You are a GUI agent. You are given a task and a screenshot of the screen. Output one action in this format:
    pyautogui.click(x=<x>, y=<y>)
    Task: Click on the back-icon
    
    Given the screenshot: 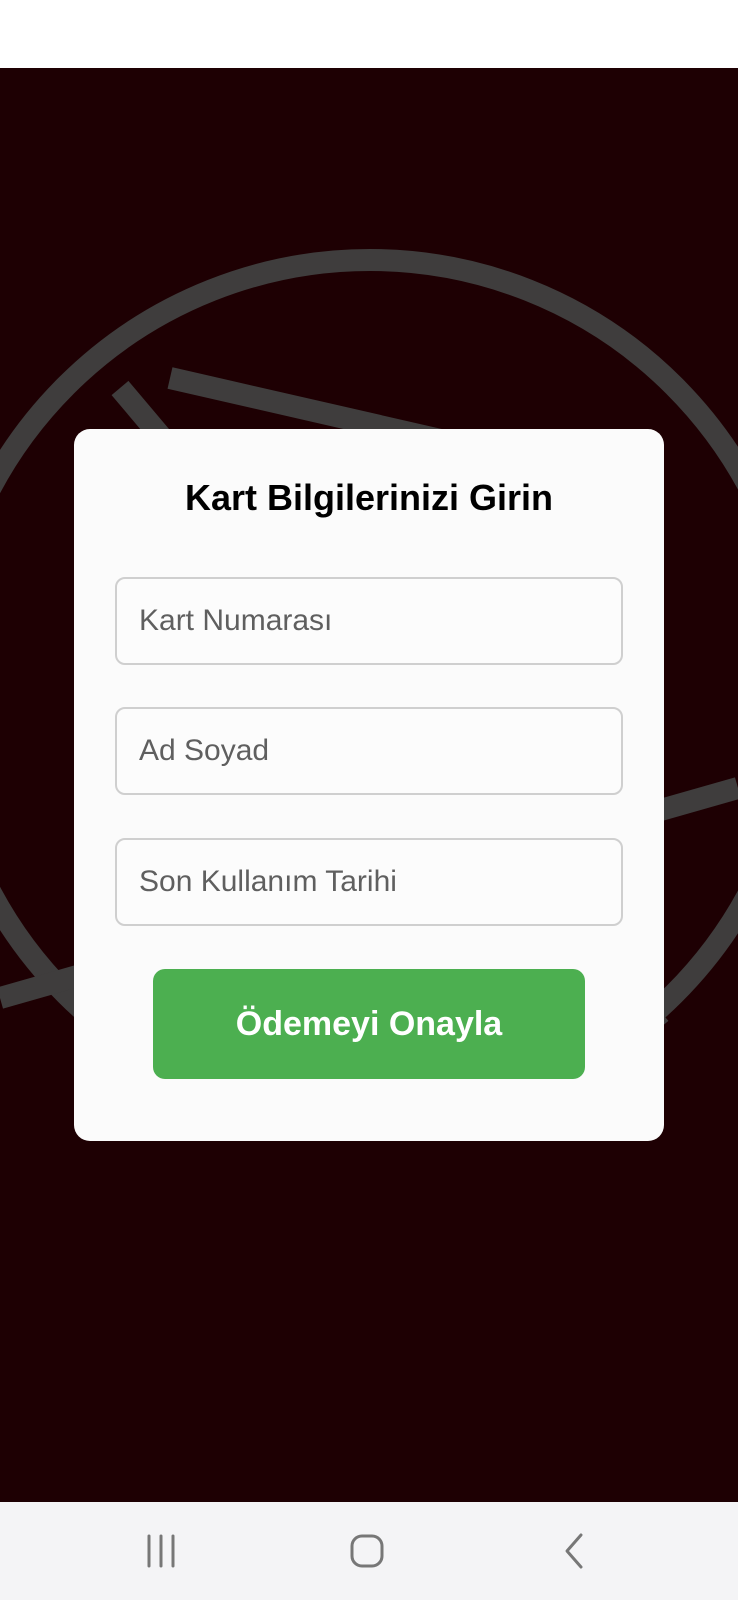 What is the action you would take?
    pyautogui.click(x=574, y=1551)
    